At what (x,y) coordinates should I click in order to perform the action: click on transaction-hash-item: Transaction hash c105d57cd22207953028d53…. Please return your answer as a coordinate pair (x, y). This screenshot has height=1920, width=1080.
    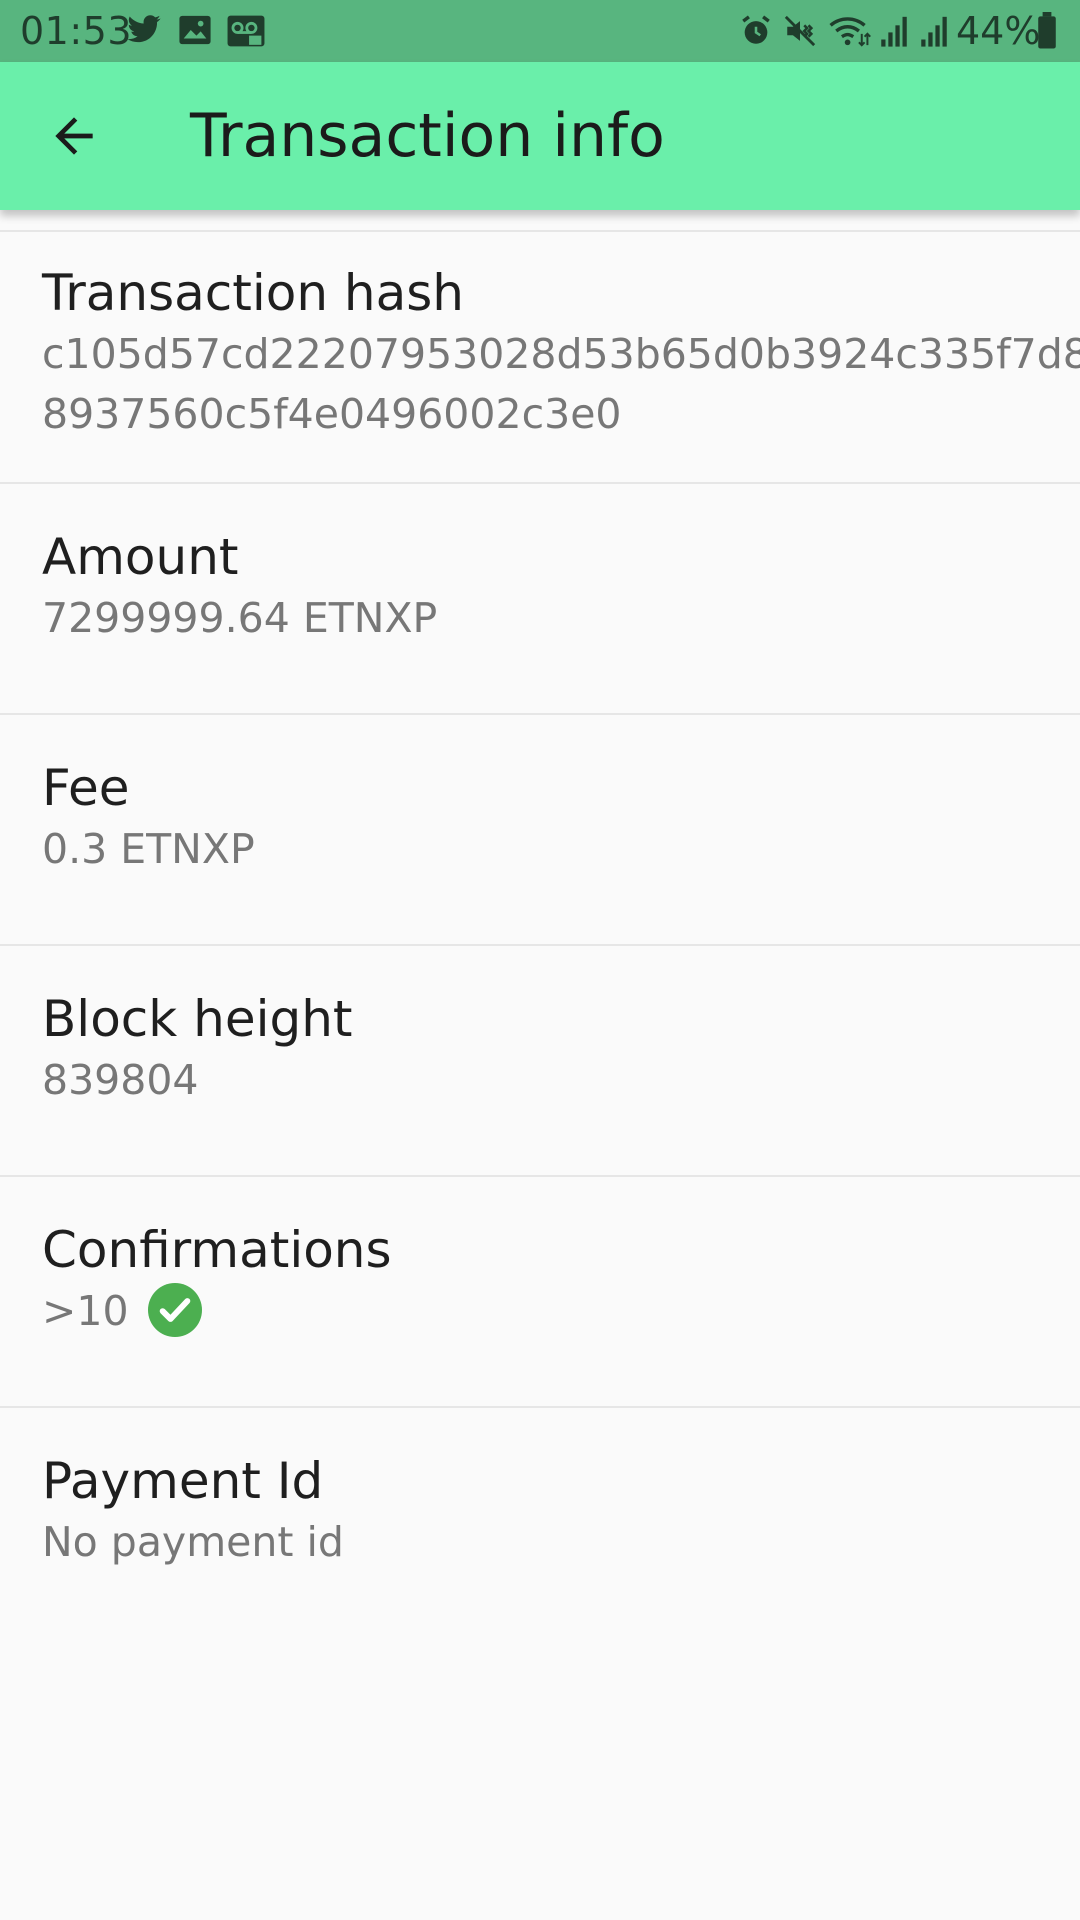
    Looking at the image, I should click on (540, 357).